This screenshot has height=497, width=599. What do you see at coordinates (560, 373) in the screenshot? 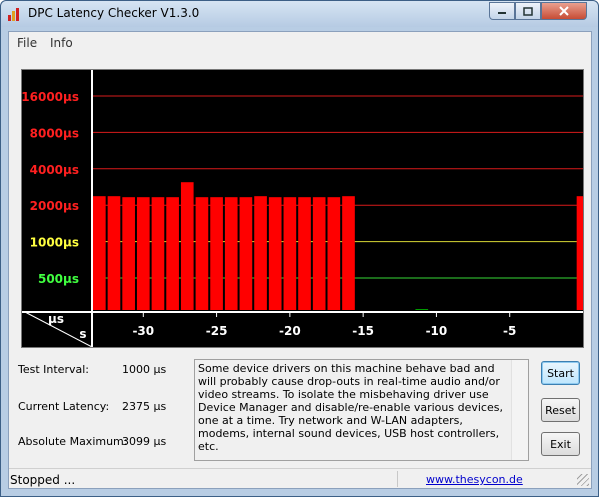
I see `start-button: Start` at bounding box center [560, 373].